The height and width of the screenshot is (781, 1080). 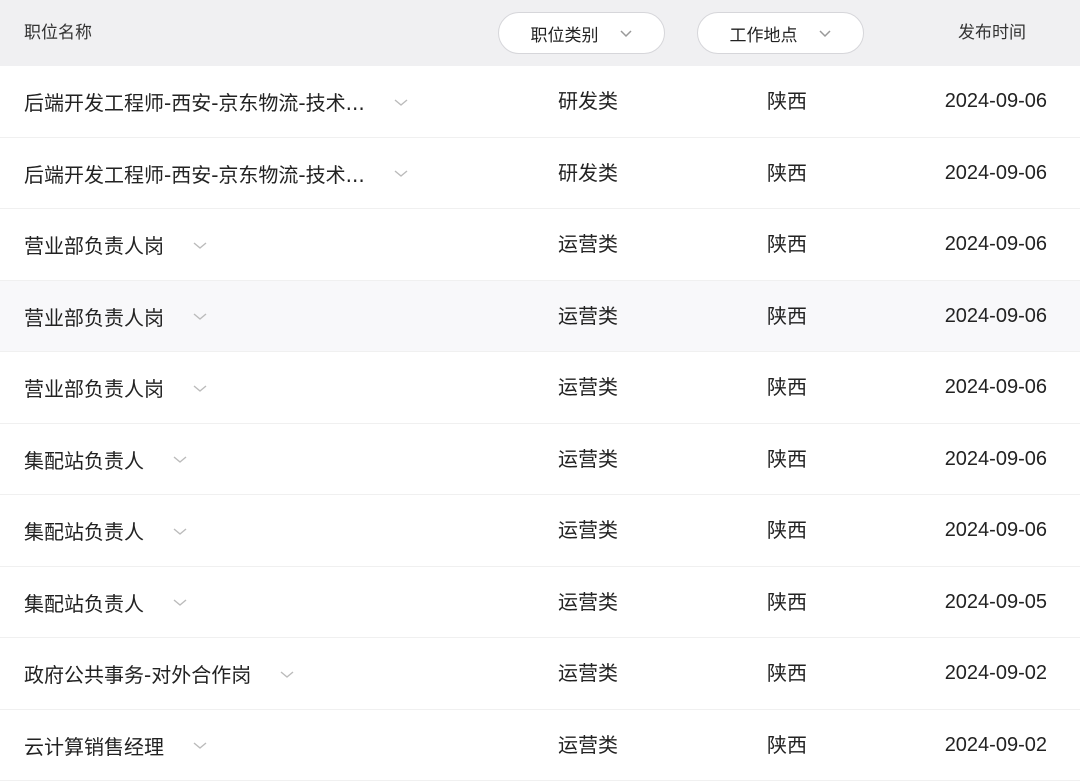 I want to click on job-title-cell: 政府公共事务-对外合作岗, so click(x=159, y=673).